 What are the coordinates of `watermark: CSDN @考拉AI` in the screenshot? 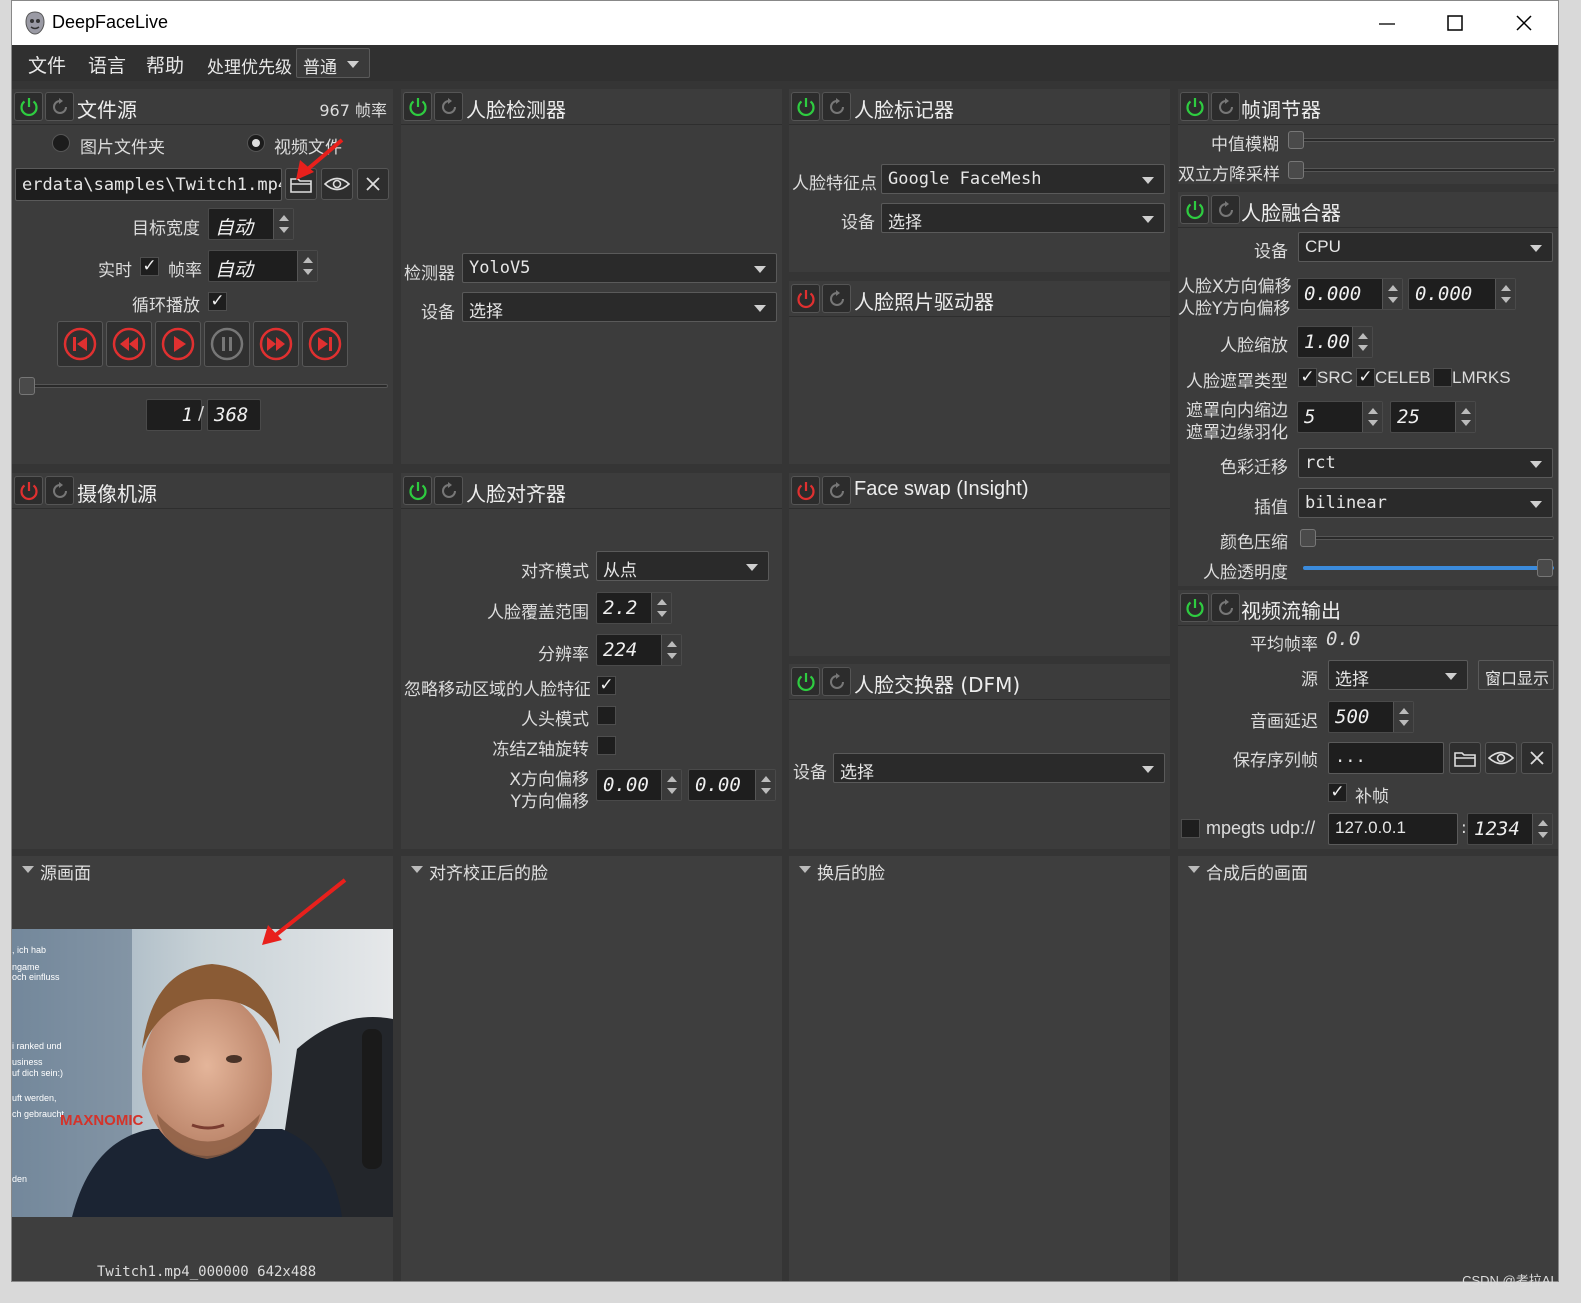 It's located at (1508, 1280).